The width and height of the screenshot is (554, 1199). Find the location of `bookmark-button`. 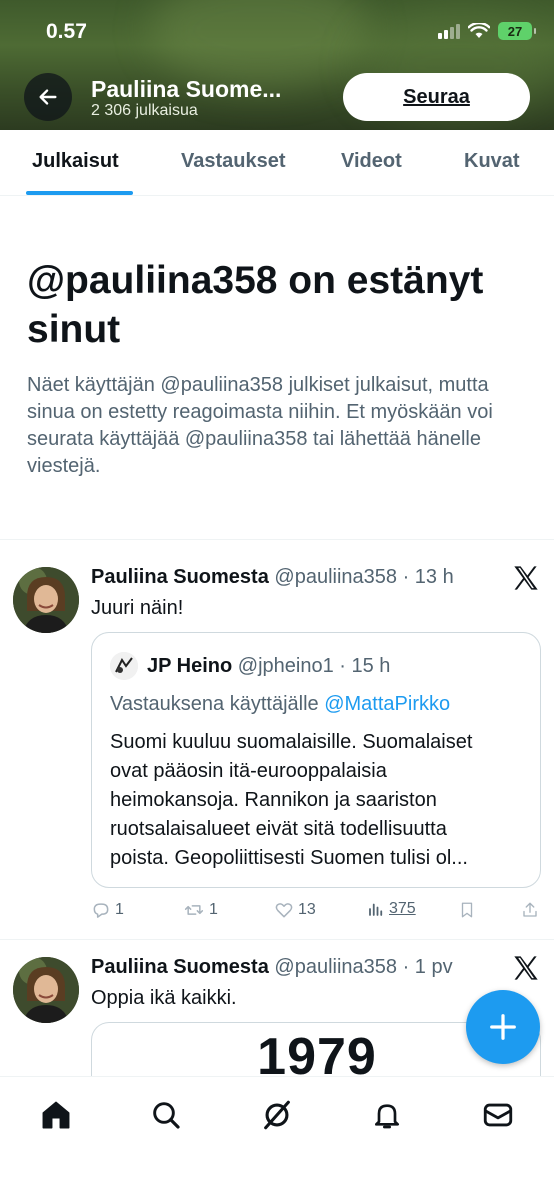

bookmark-button is located at coordinates (467, 910).